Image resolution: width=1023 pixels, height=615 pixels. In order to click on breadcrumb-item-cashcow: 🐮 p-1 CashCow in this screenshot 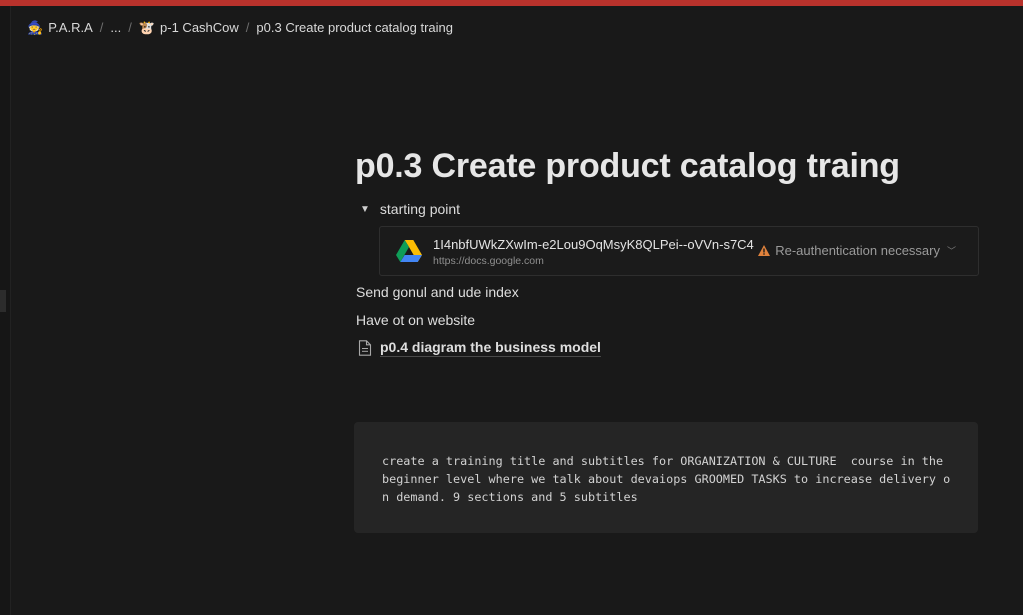, I will do `click(189, 27)`.